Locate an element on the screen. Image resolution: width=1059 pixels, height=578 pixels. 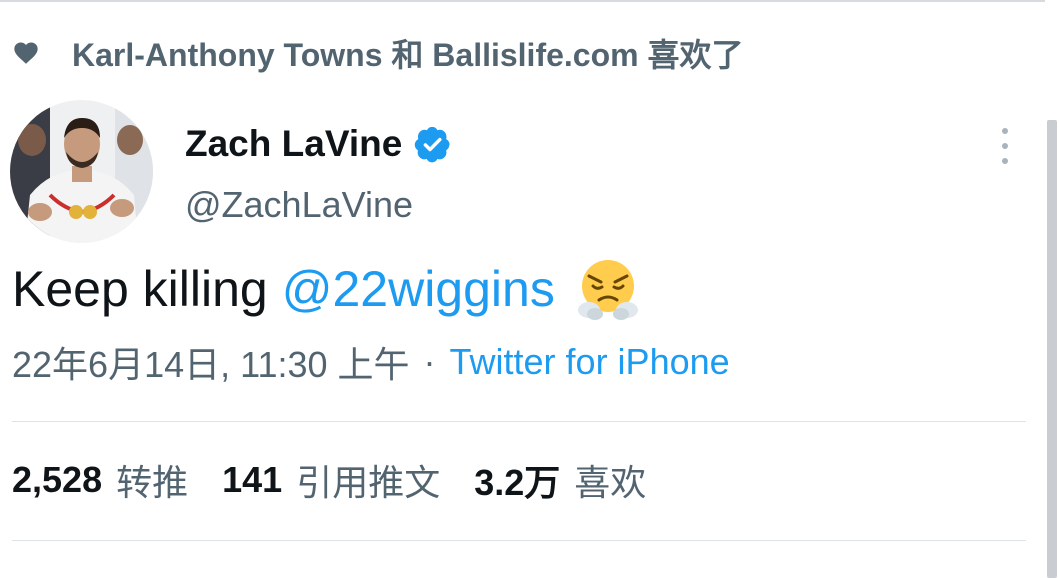
scrollbar-thumb is located at coordinates (1052, 349).